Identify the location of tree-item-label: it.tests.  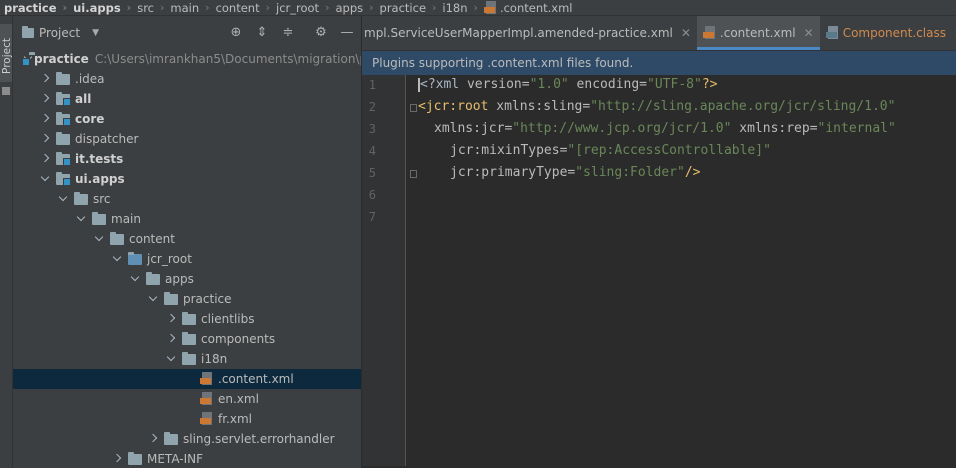
(99, 159).